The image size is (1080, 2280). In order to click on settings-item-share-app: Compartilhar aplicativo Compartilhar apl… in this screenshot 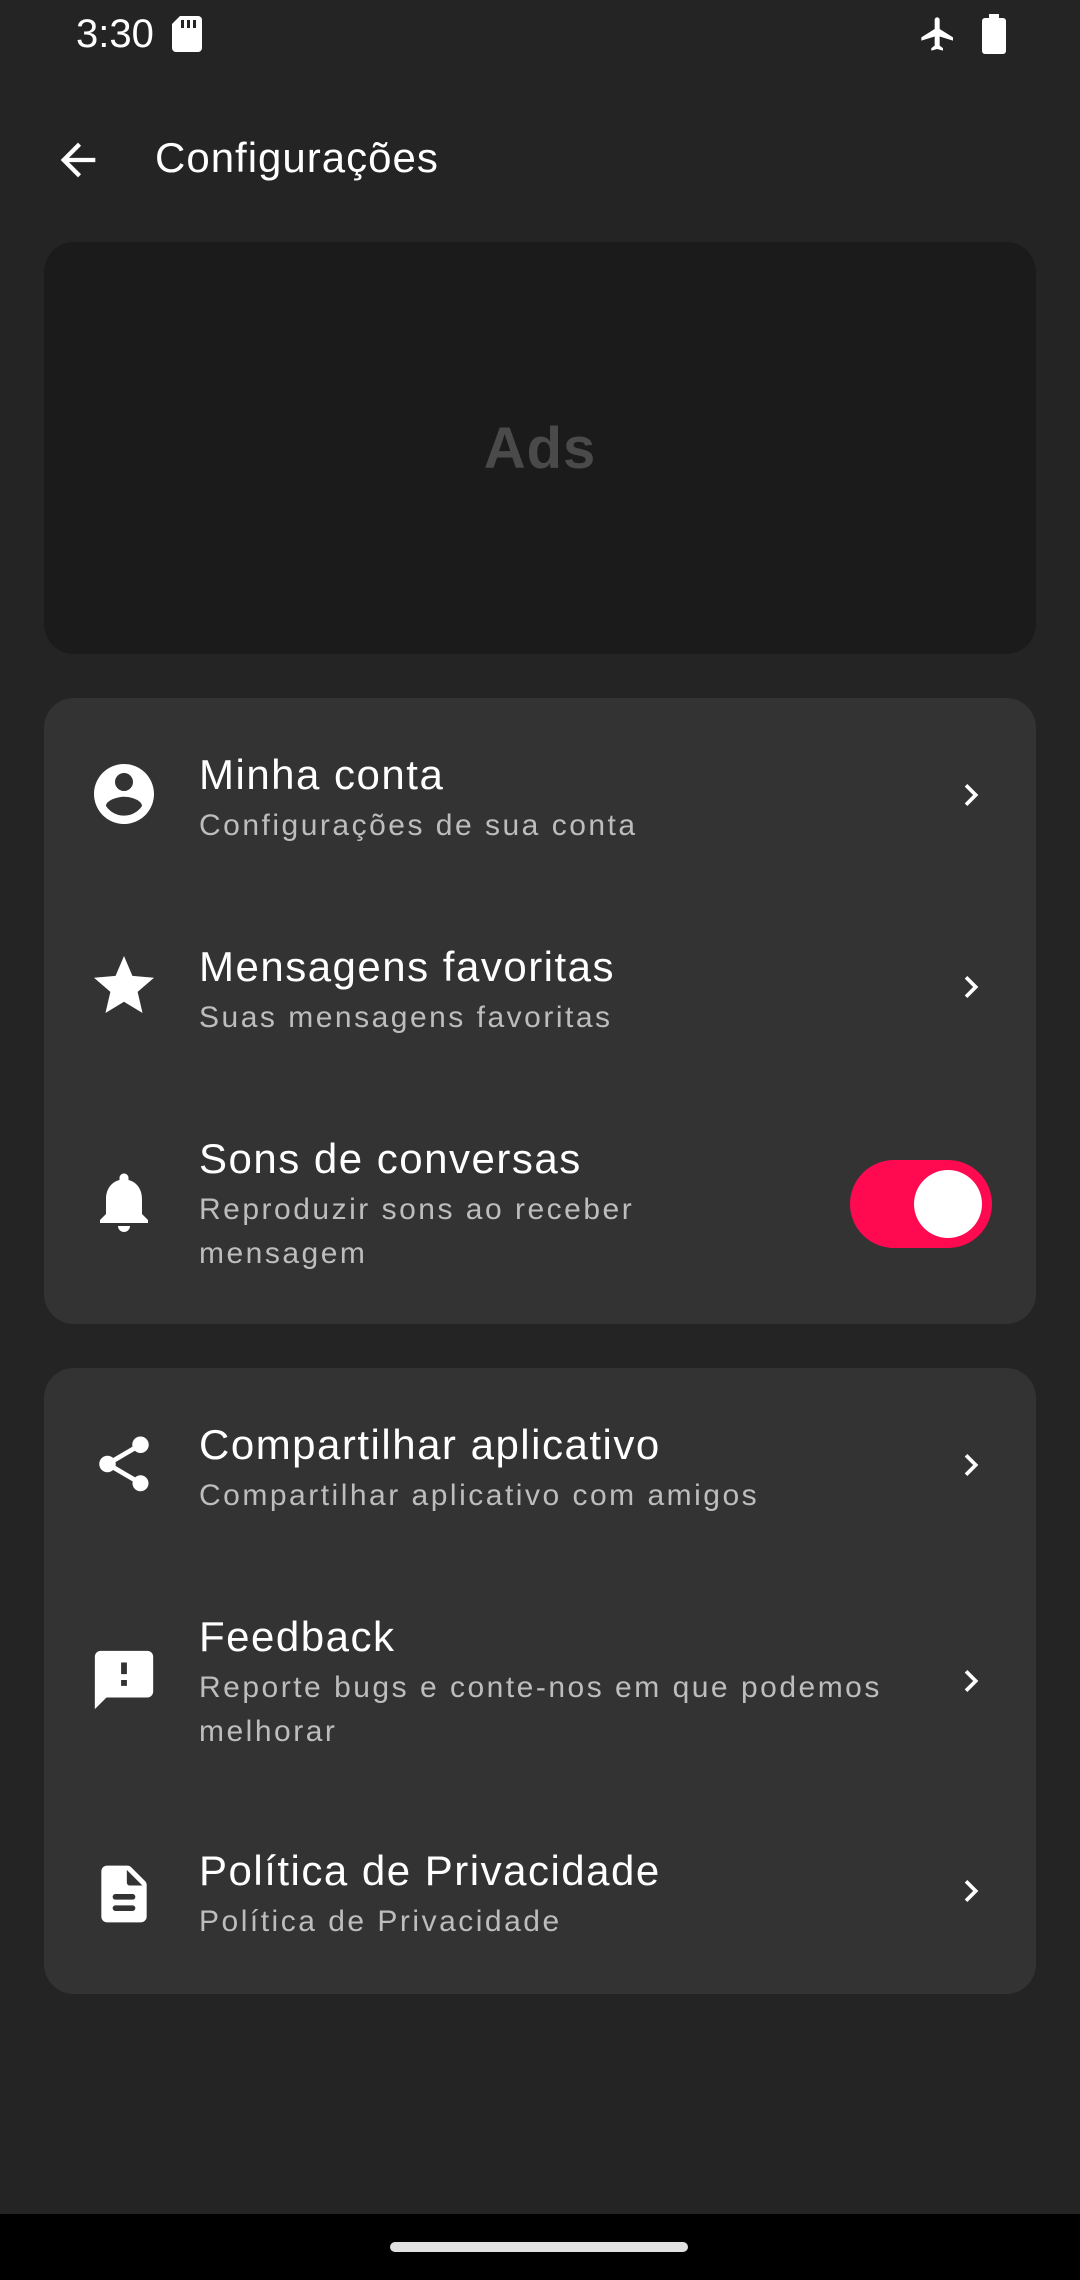, I will do `click(540, 1464)`.